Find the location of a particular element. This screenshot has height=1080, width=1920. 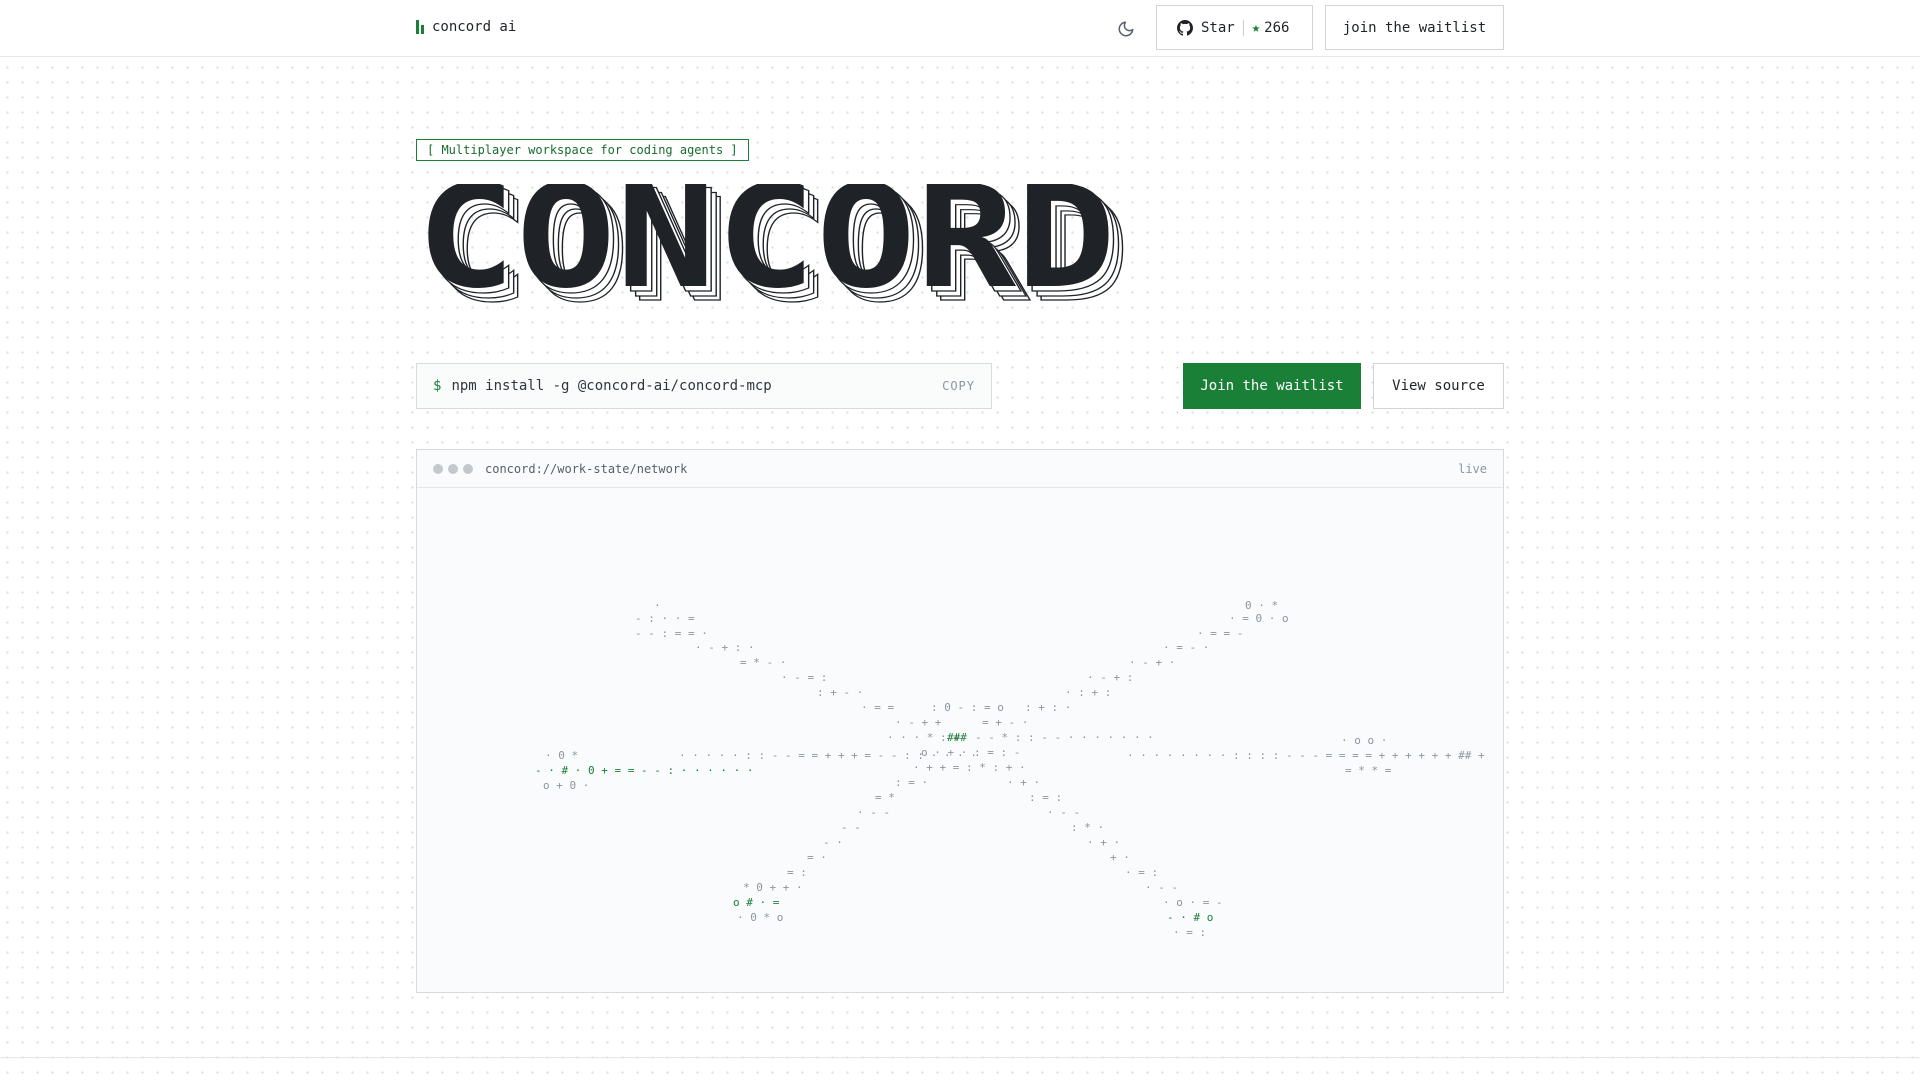

ascii-fragment: - - : = = · is located at coordinates (671, 633).